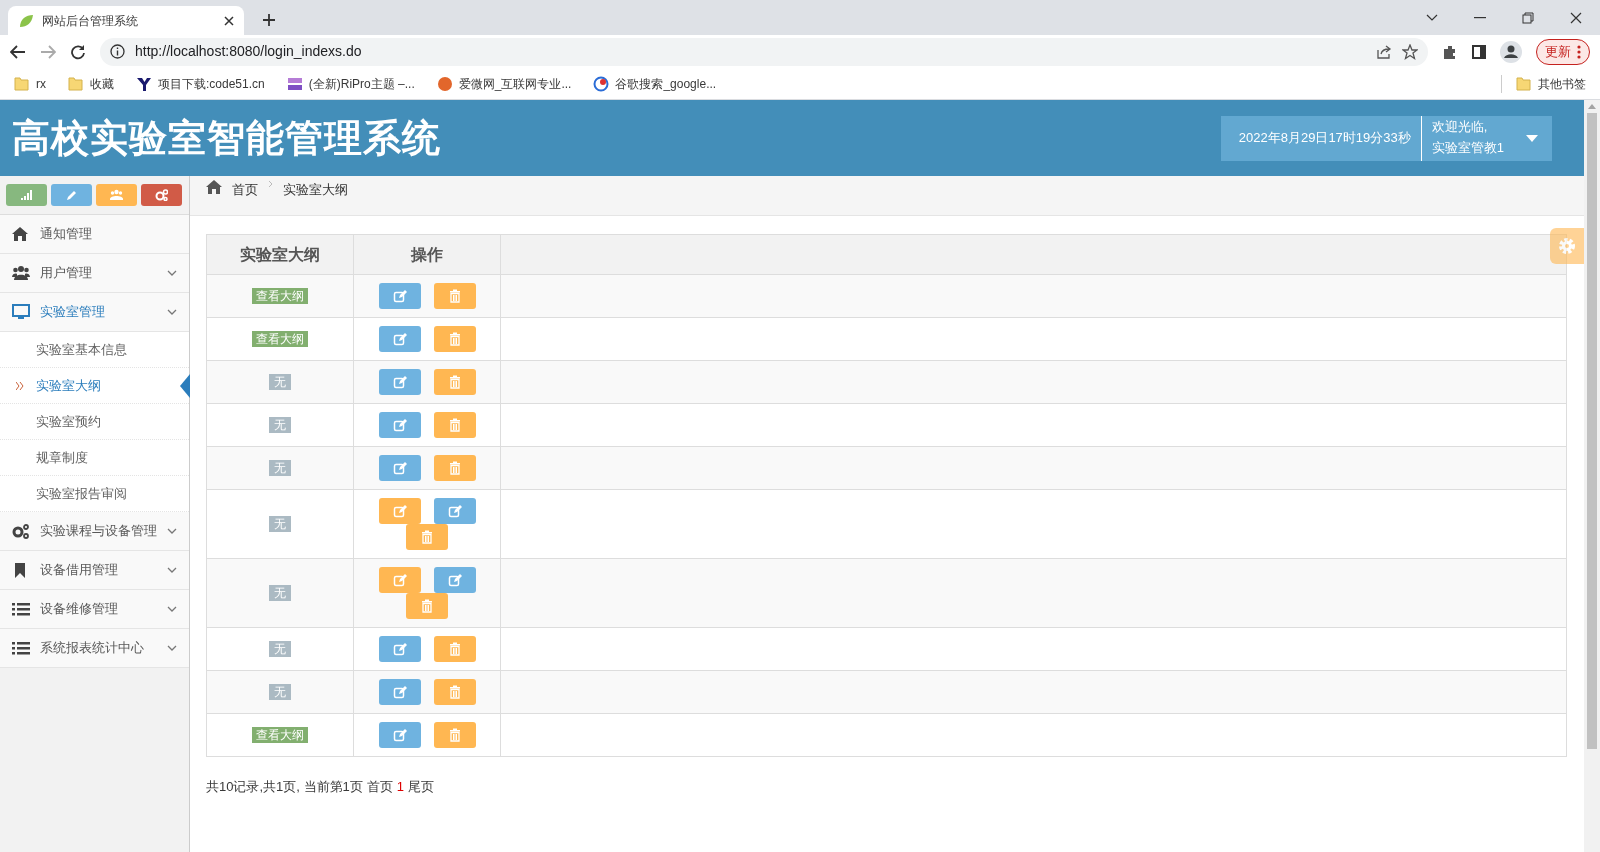  Describe the element at coordinates (94, 312) in the screenshot. I see `sidebar-item: 实验室管理` at that location.